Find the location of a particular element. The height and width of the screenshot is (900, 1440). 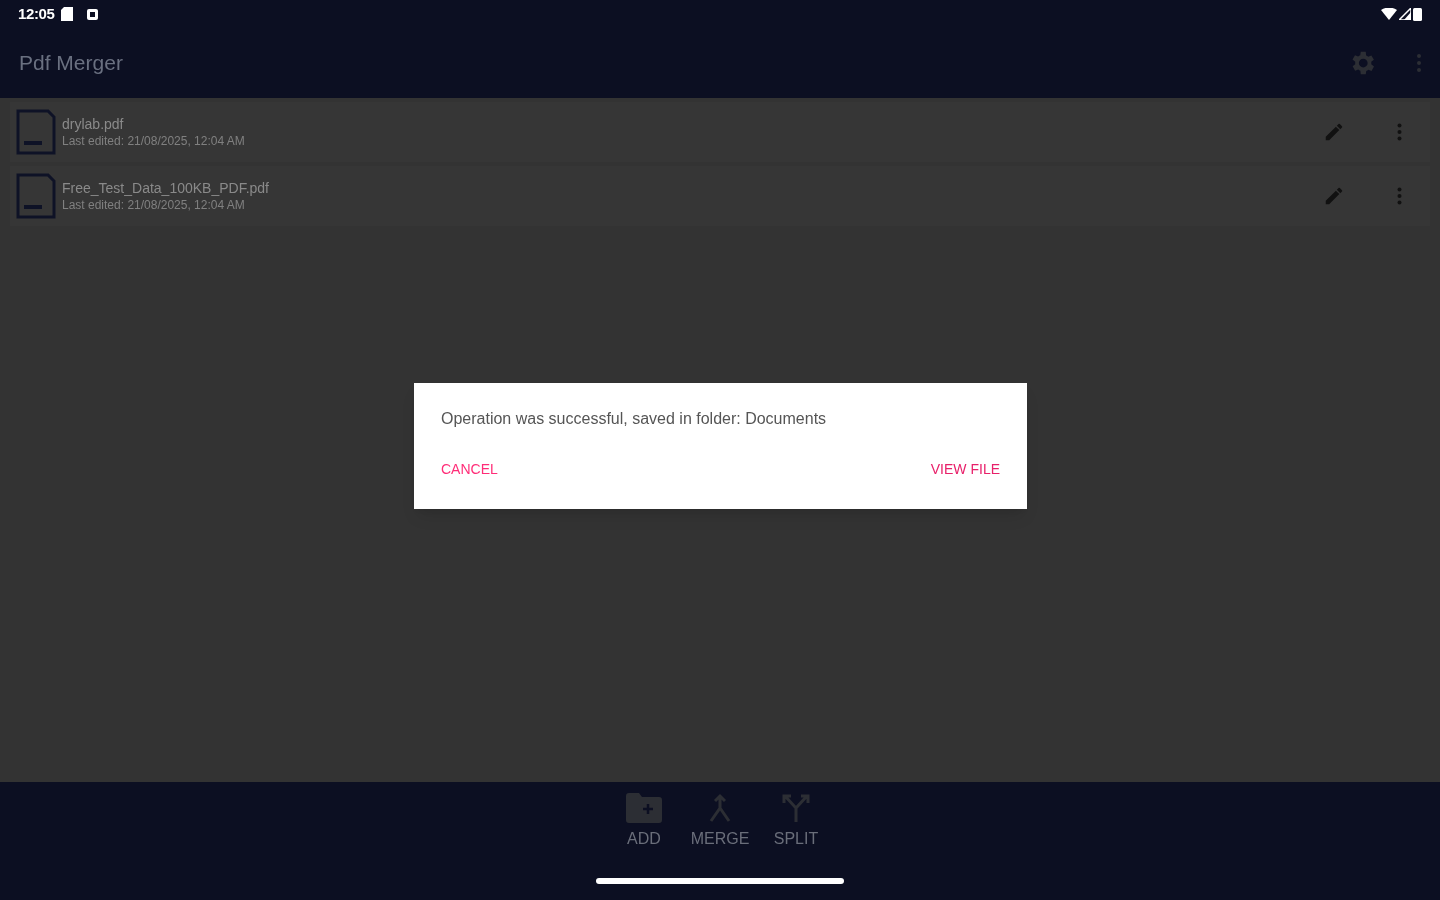

view-file-button: VIEW FILE is located at coordinates (965, 469).